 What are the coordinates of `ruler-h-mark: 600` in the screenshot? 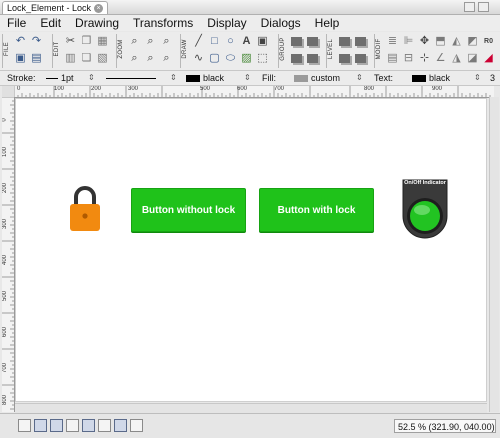 It's located at (242, 89).